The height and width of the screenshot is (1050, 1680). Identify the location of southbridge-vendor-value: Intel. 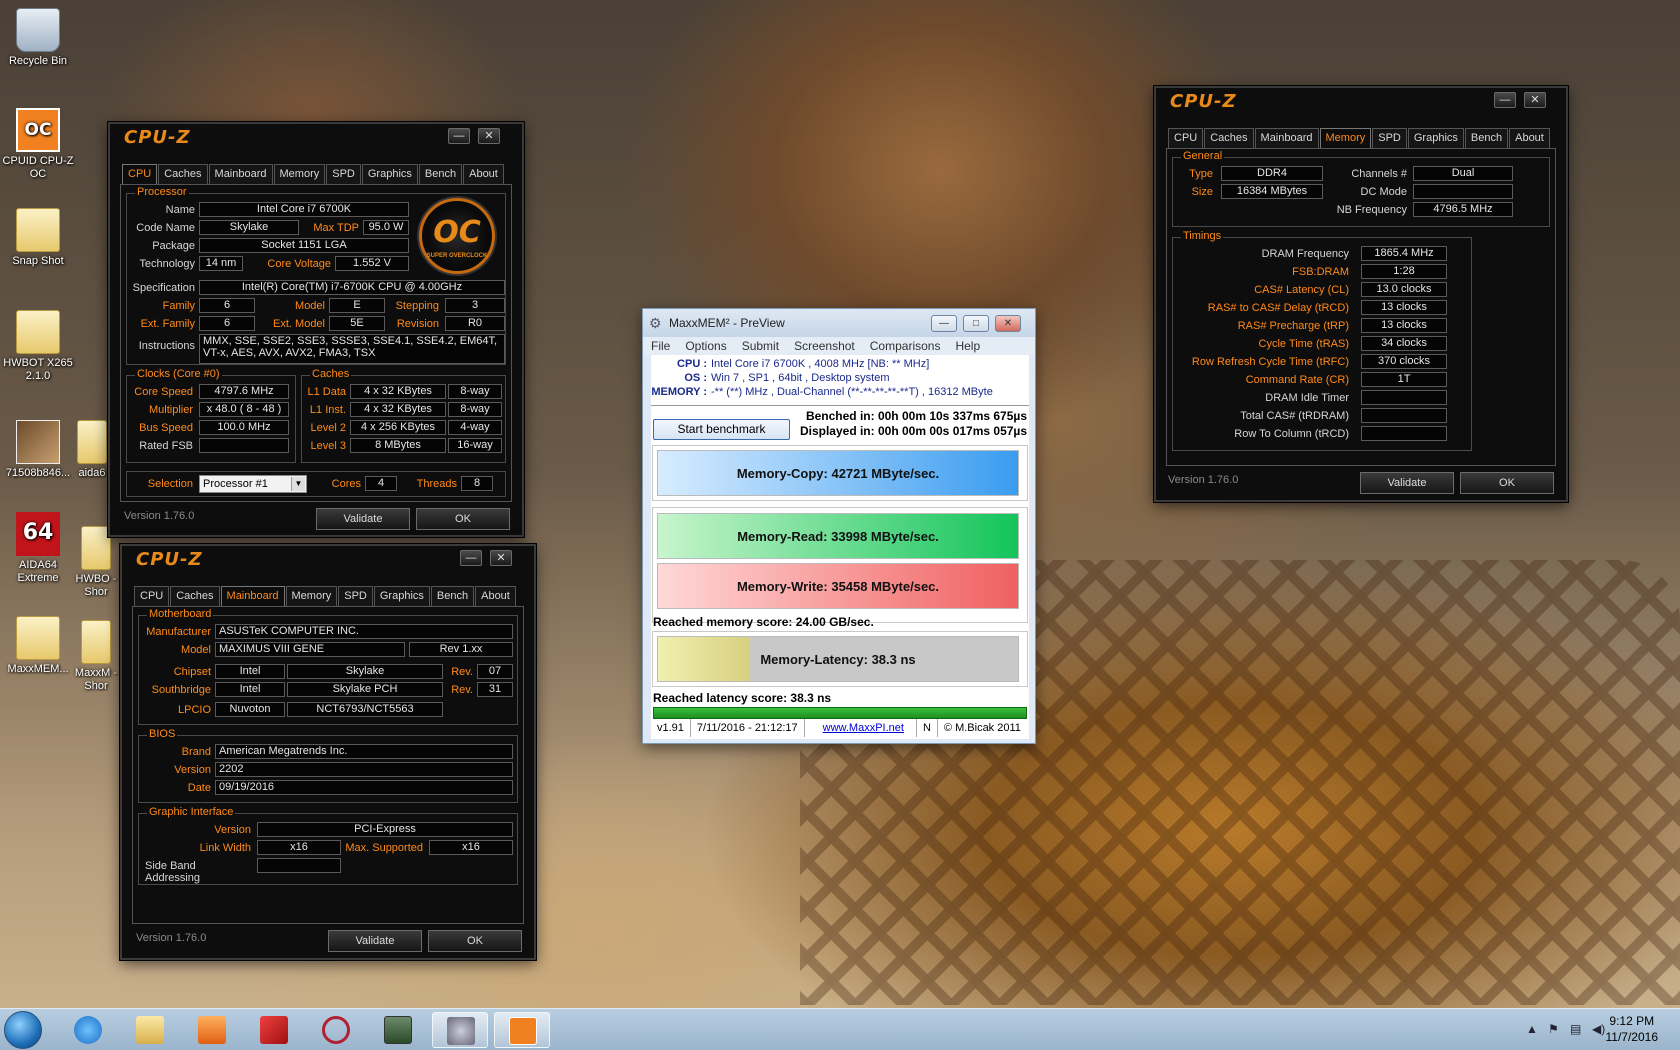
(250, 689).